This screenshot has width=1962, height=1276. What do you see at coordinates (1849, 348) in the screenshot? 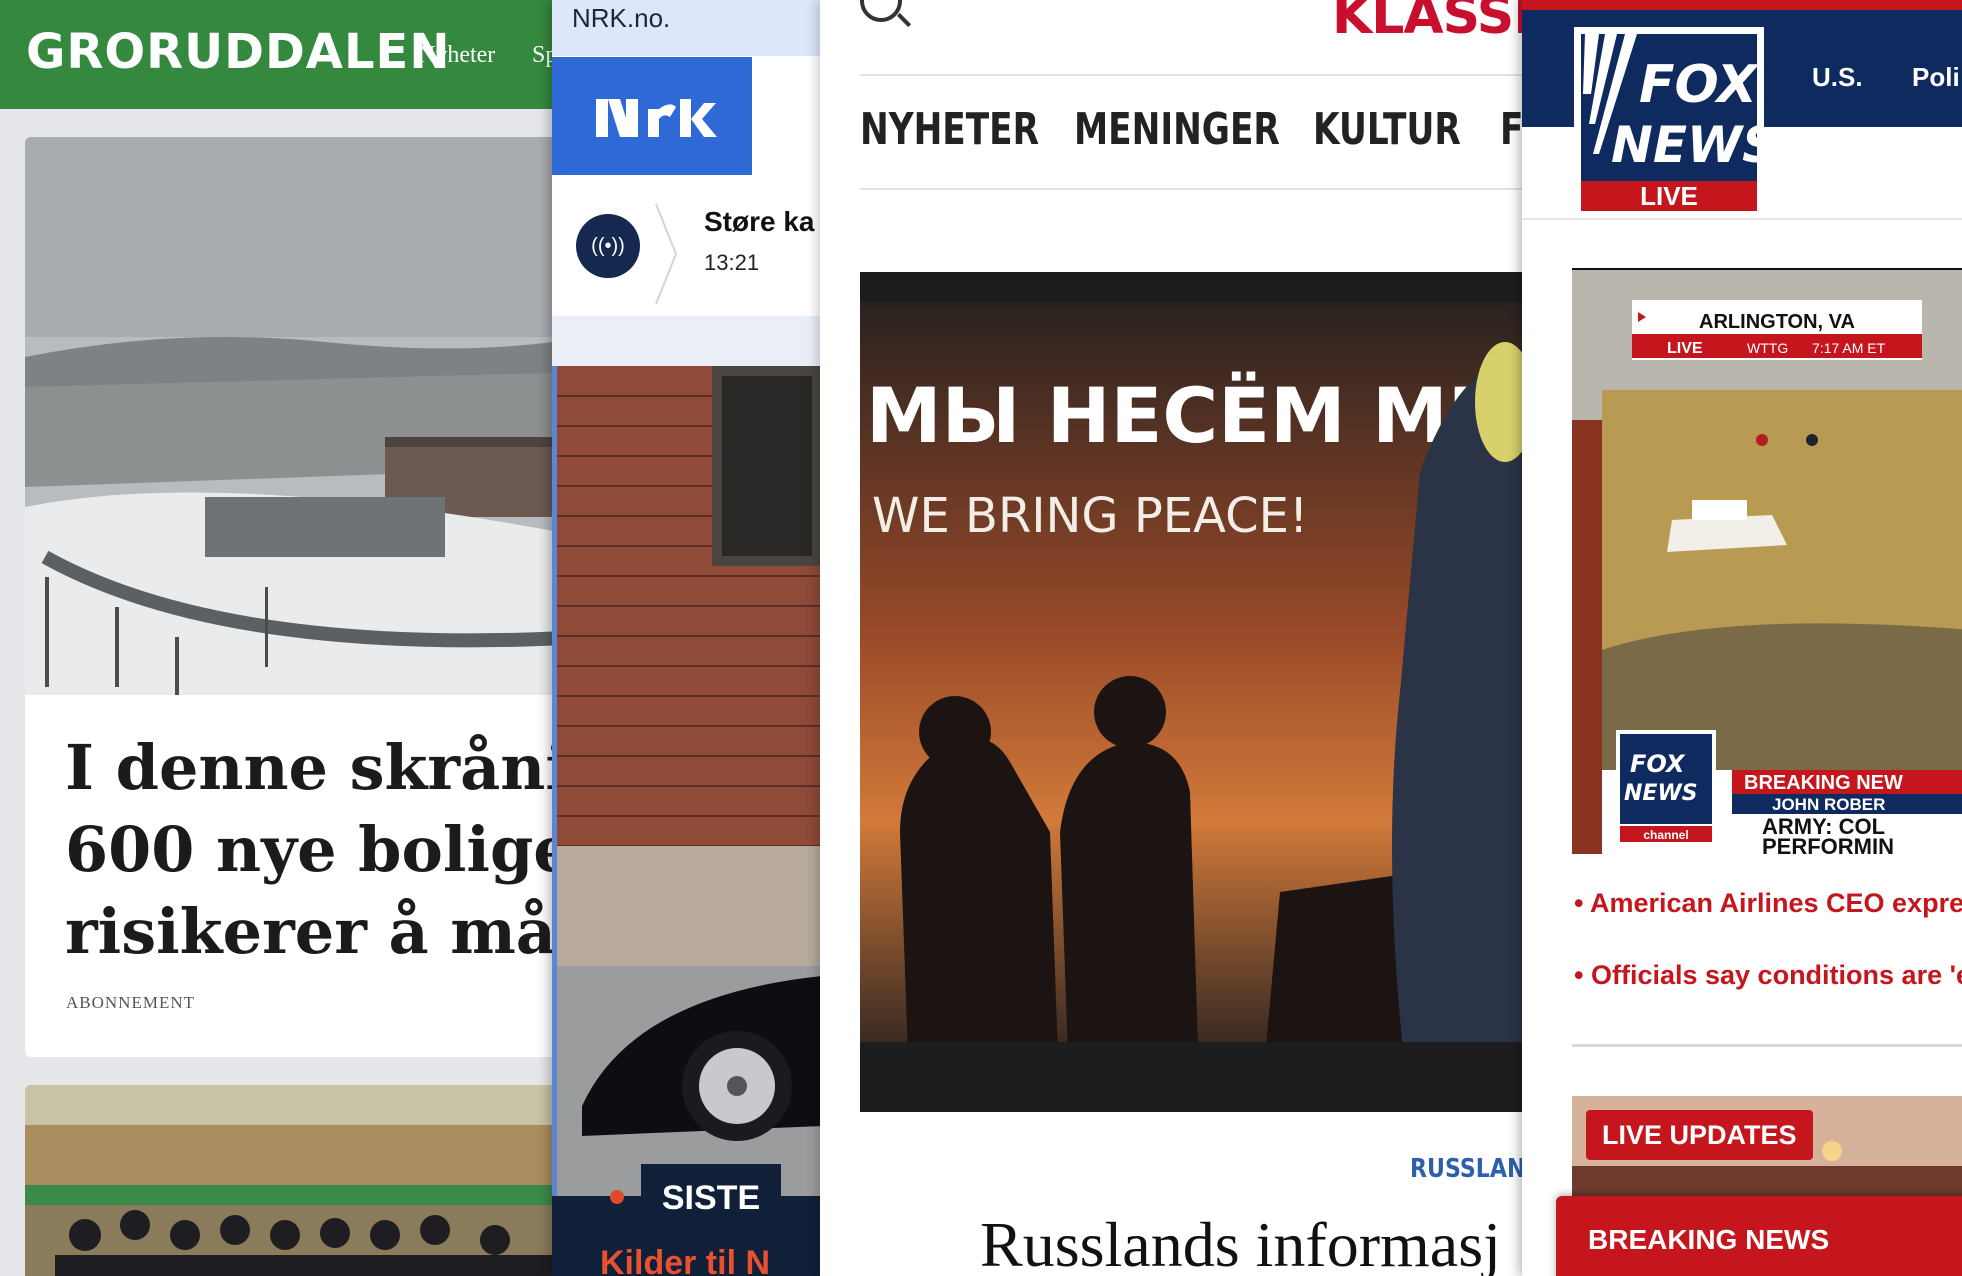
I see `video-time: 7:17 AM ET` at bounding box center [1849, 348].